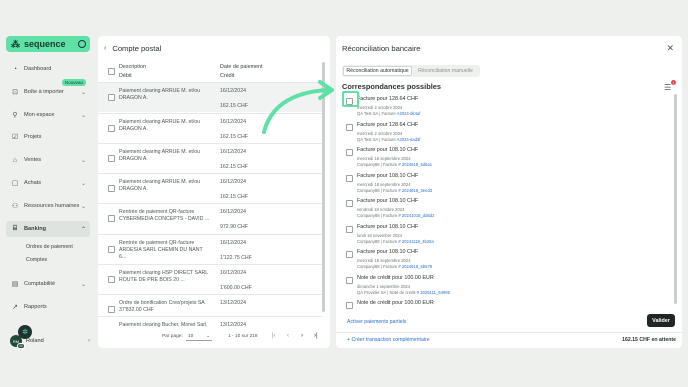 The width and height of the screenshot is (688, 387). I want to click on match-ref-link: A2024-sad3f, so click(409, 139).